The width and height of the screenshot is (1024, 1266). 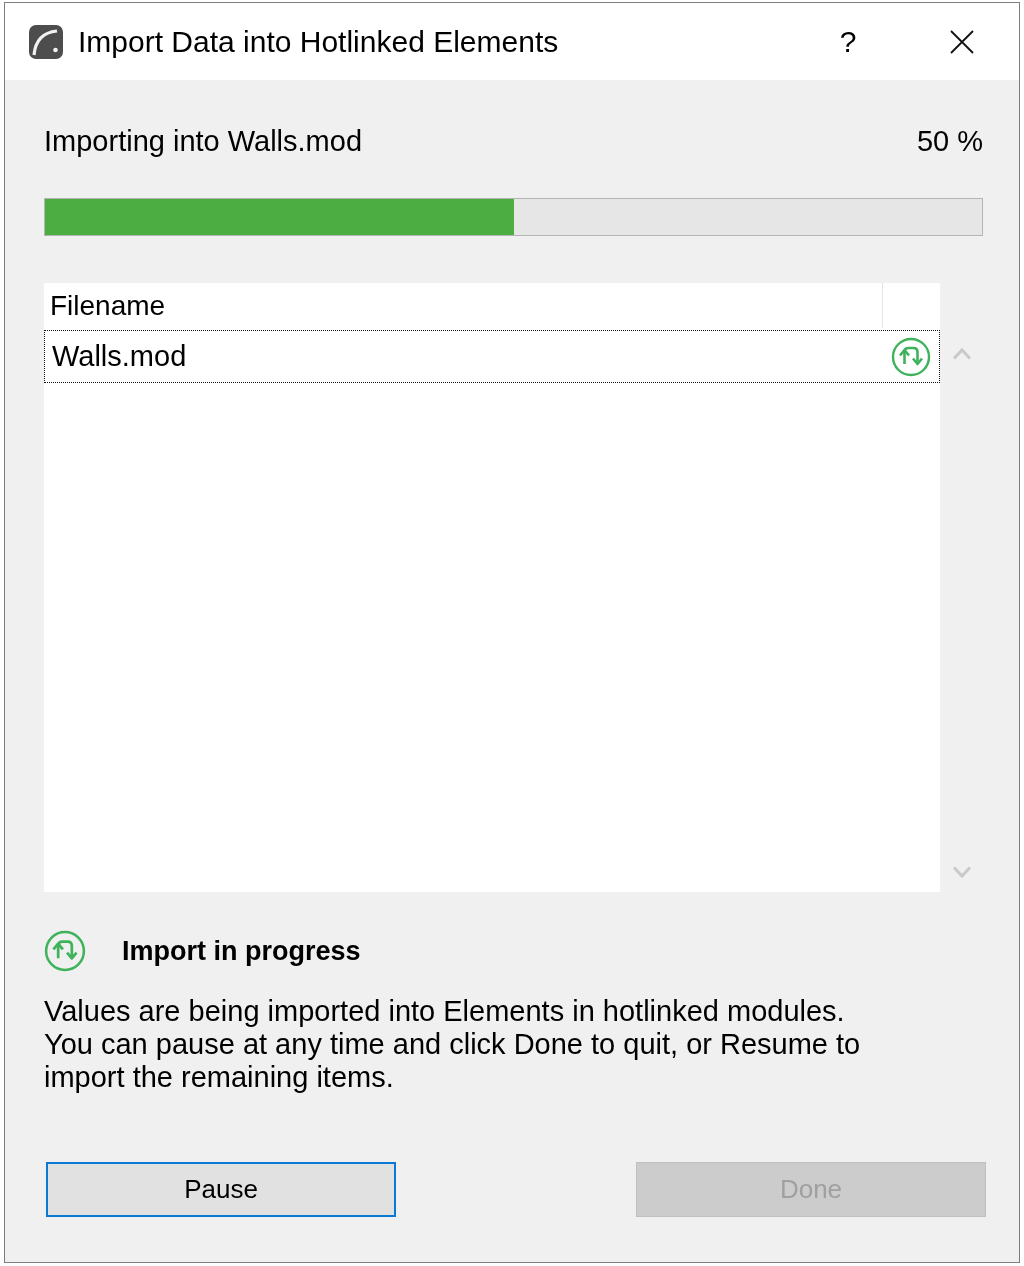 What do you see at coordinates (453, 1061) in the screenshot?
I see `status-message: You can pause at any time and click Done to quit, or Resume to import the remaining items.` at bounding box center [453, 1061].